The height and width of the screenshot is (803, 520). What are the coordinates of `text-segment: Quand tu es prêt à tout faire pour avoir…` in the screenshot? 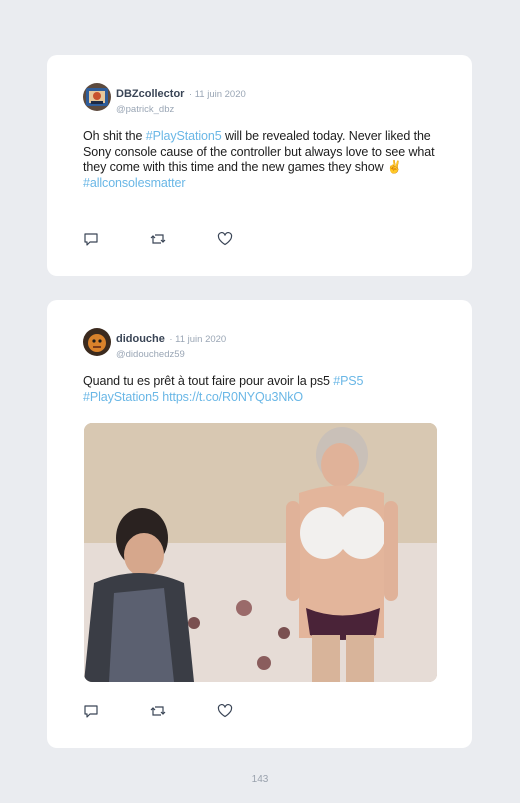 It's located at (208, 381).